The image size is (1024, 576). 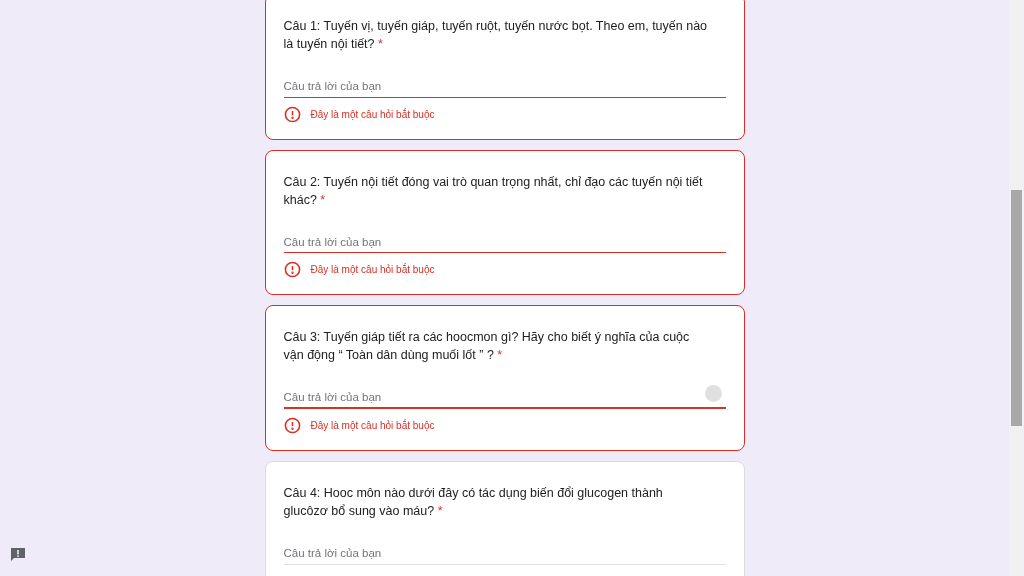 What do you see at coordinates (713, 393) in the screenshot?
I see `ripple-icon` at bounding box center [713, 393].